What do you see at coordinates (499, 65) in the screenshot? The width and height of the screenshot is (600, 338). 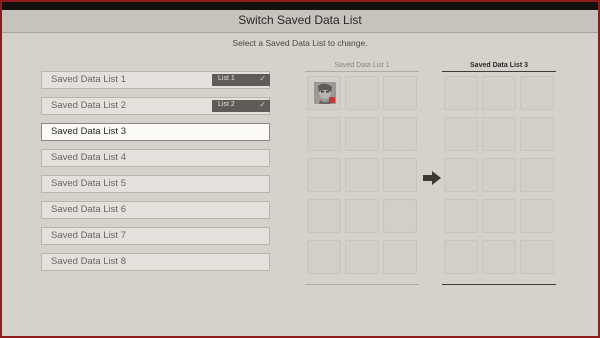 I see `target-panel-title: Saved Data List 3` at bounding box center [499, 65].